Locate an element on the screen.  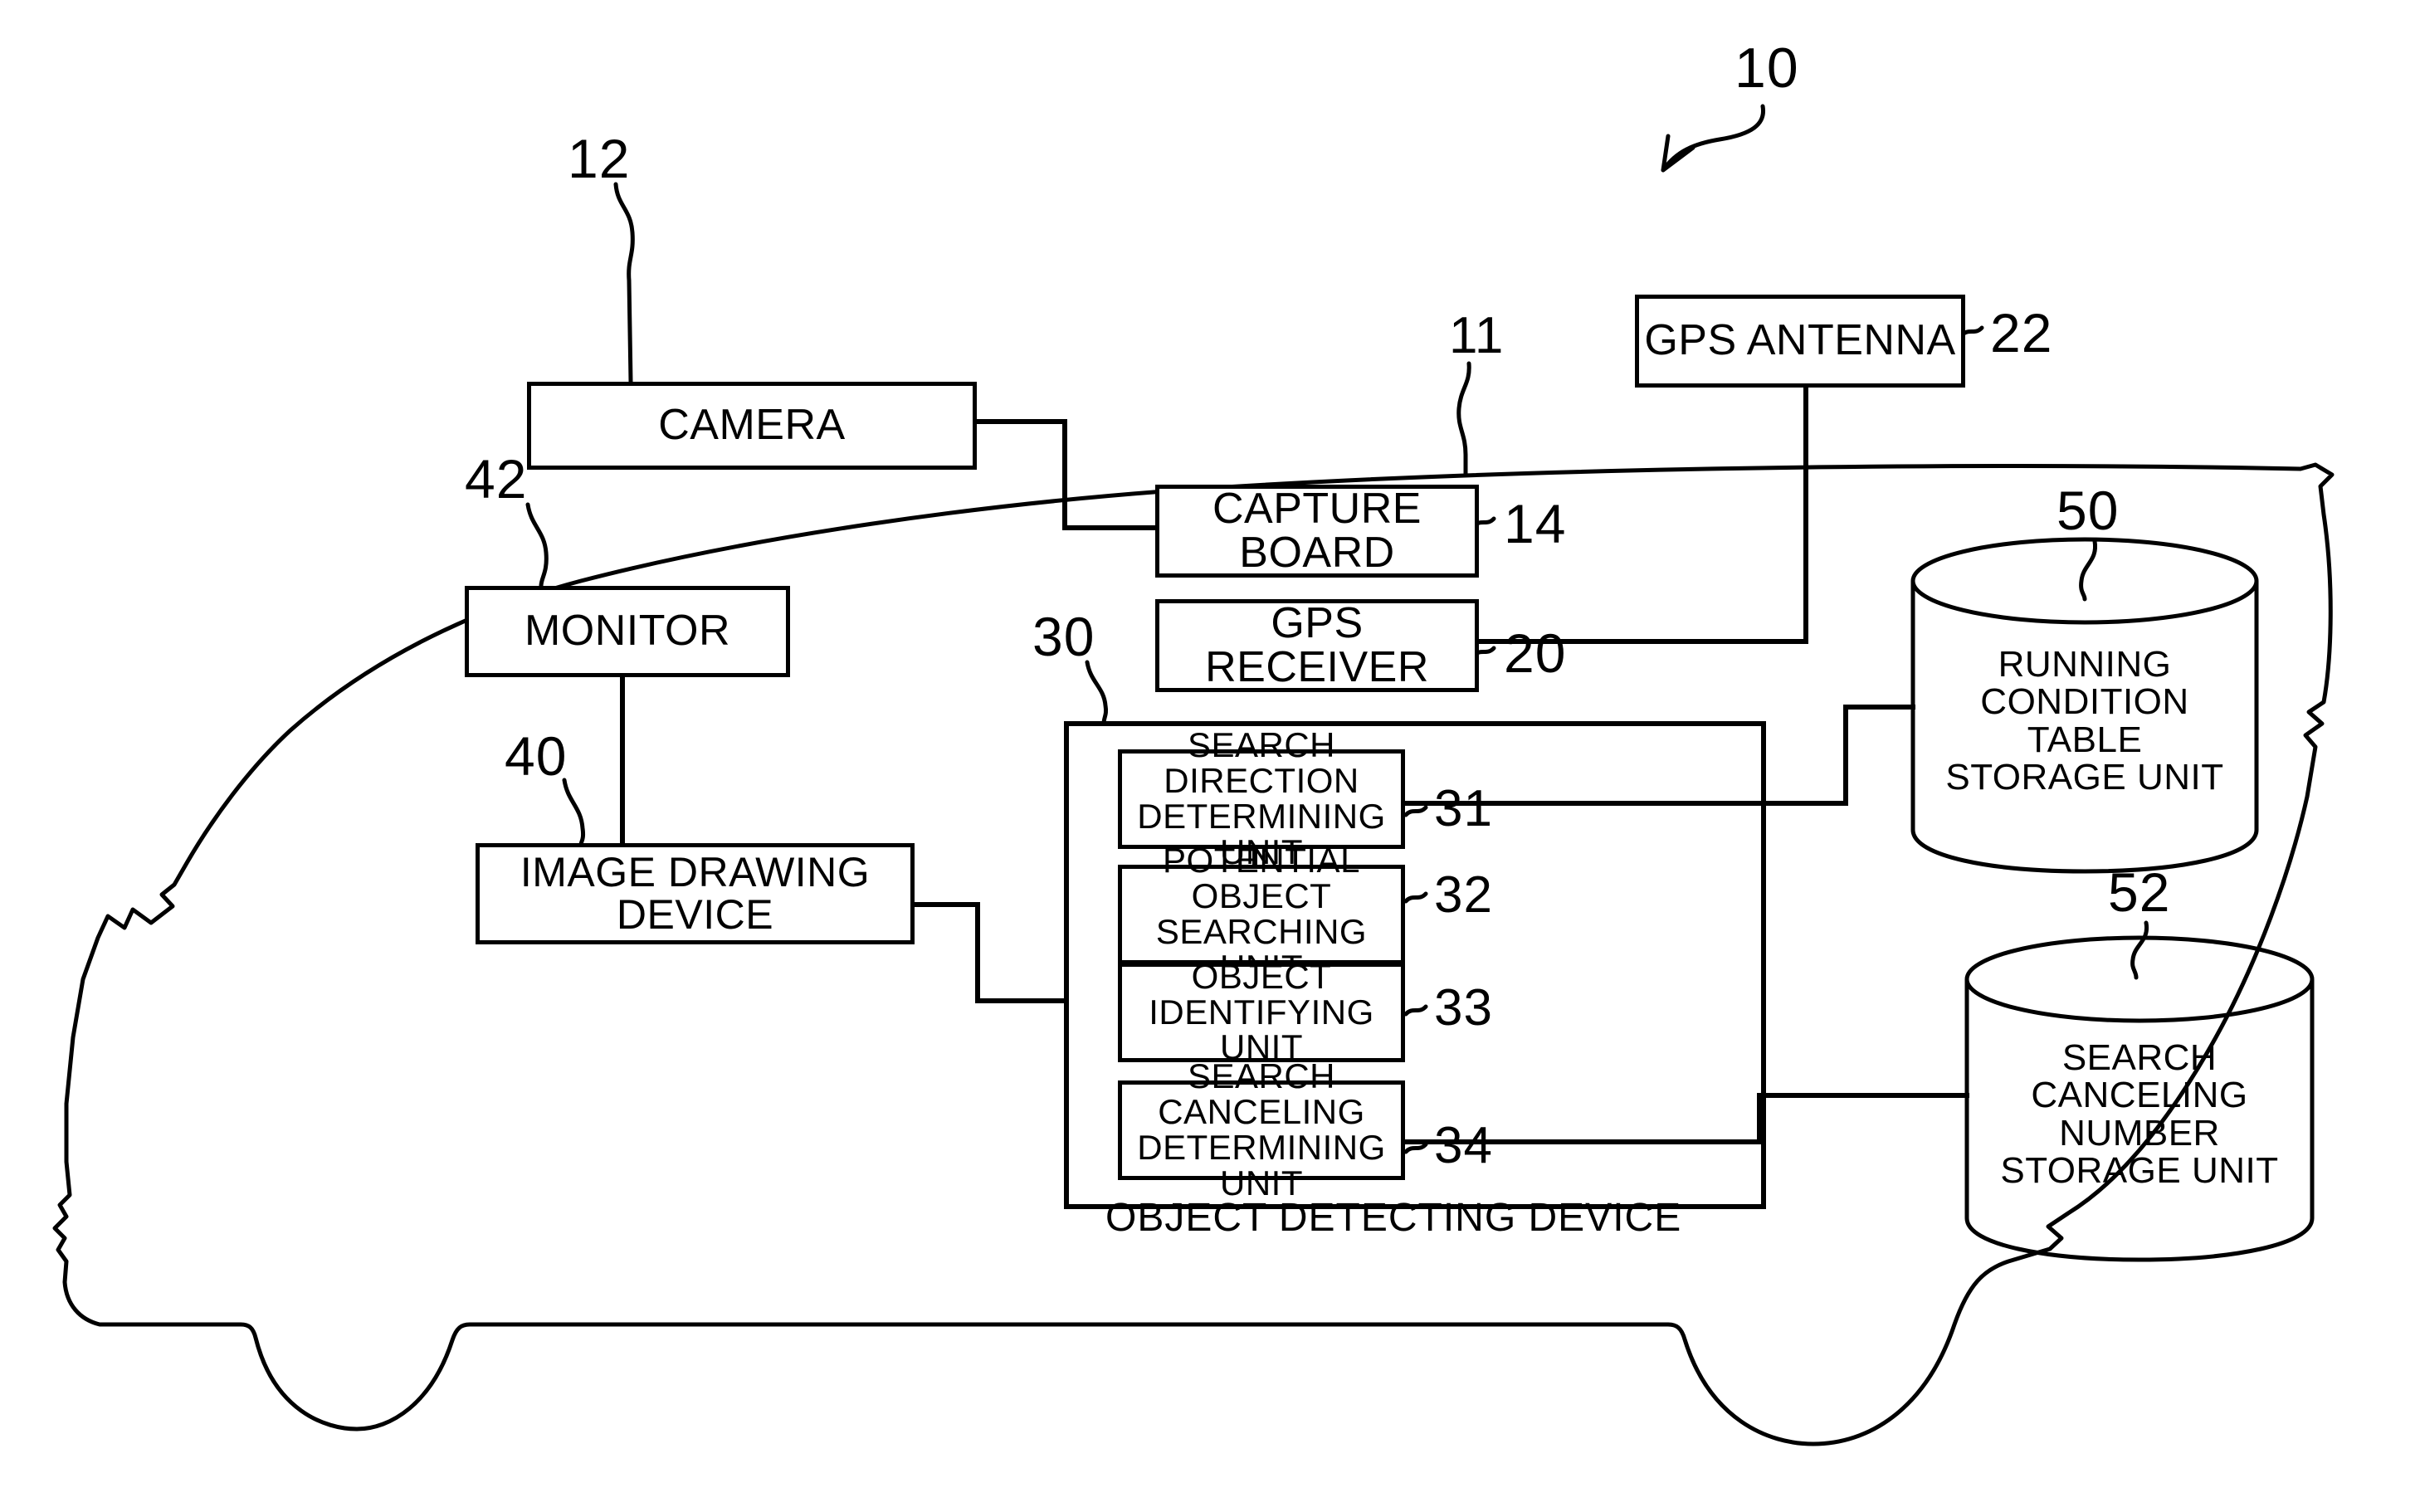
unit-search-direction-determining: SEARCH DIRECTION DETERMINING UNIT is located at coordinates (1261, 799).